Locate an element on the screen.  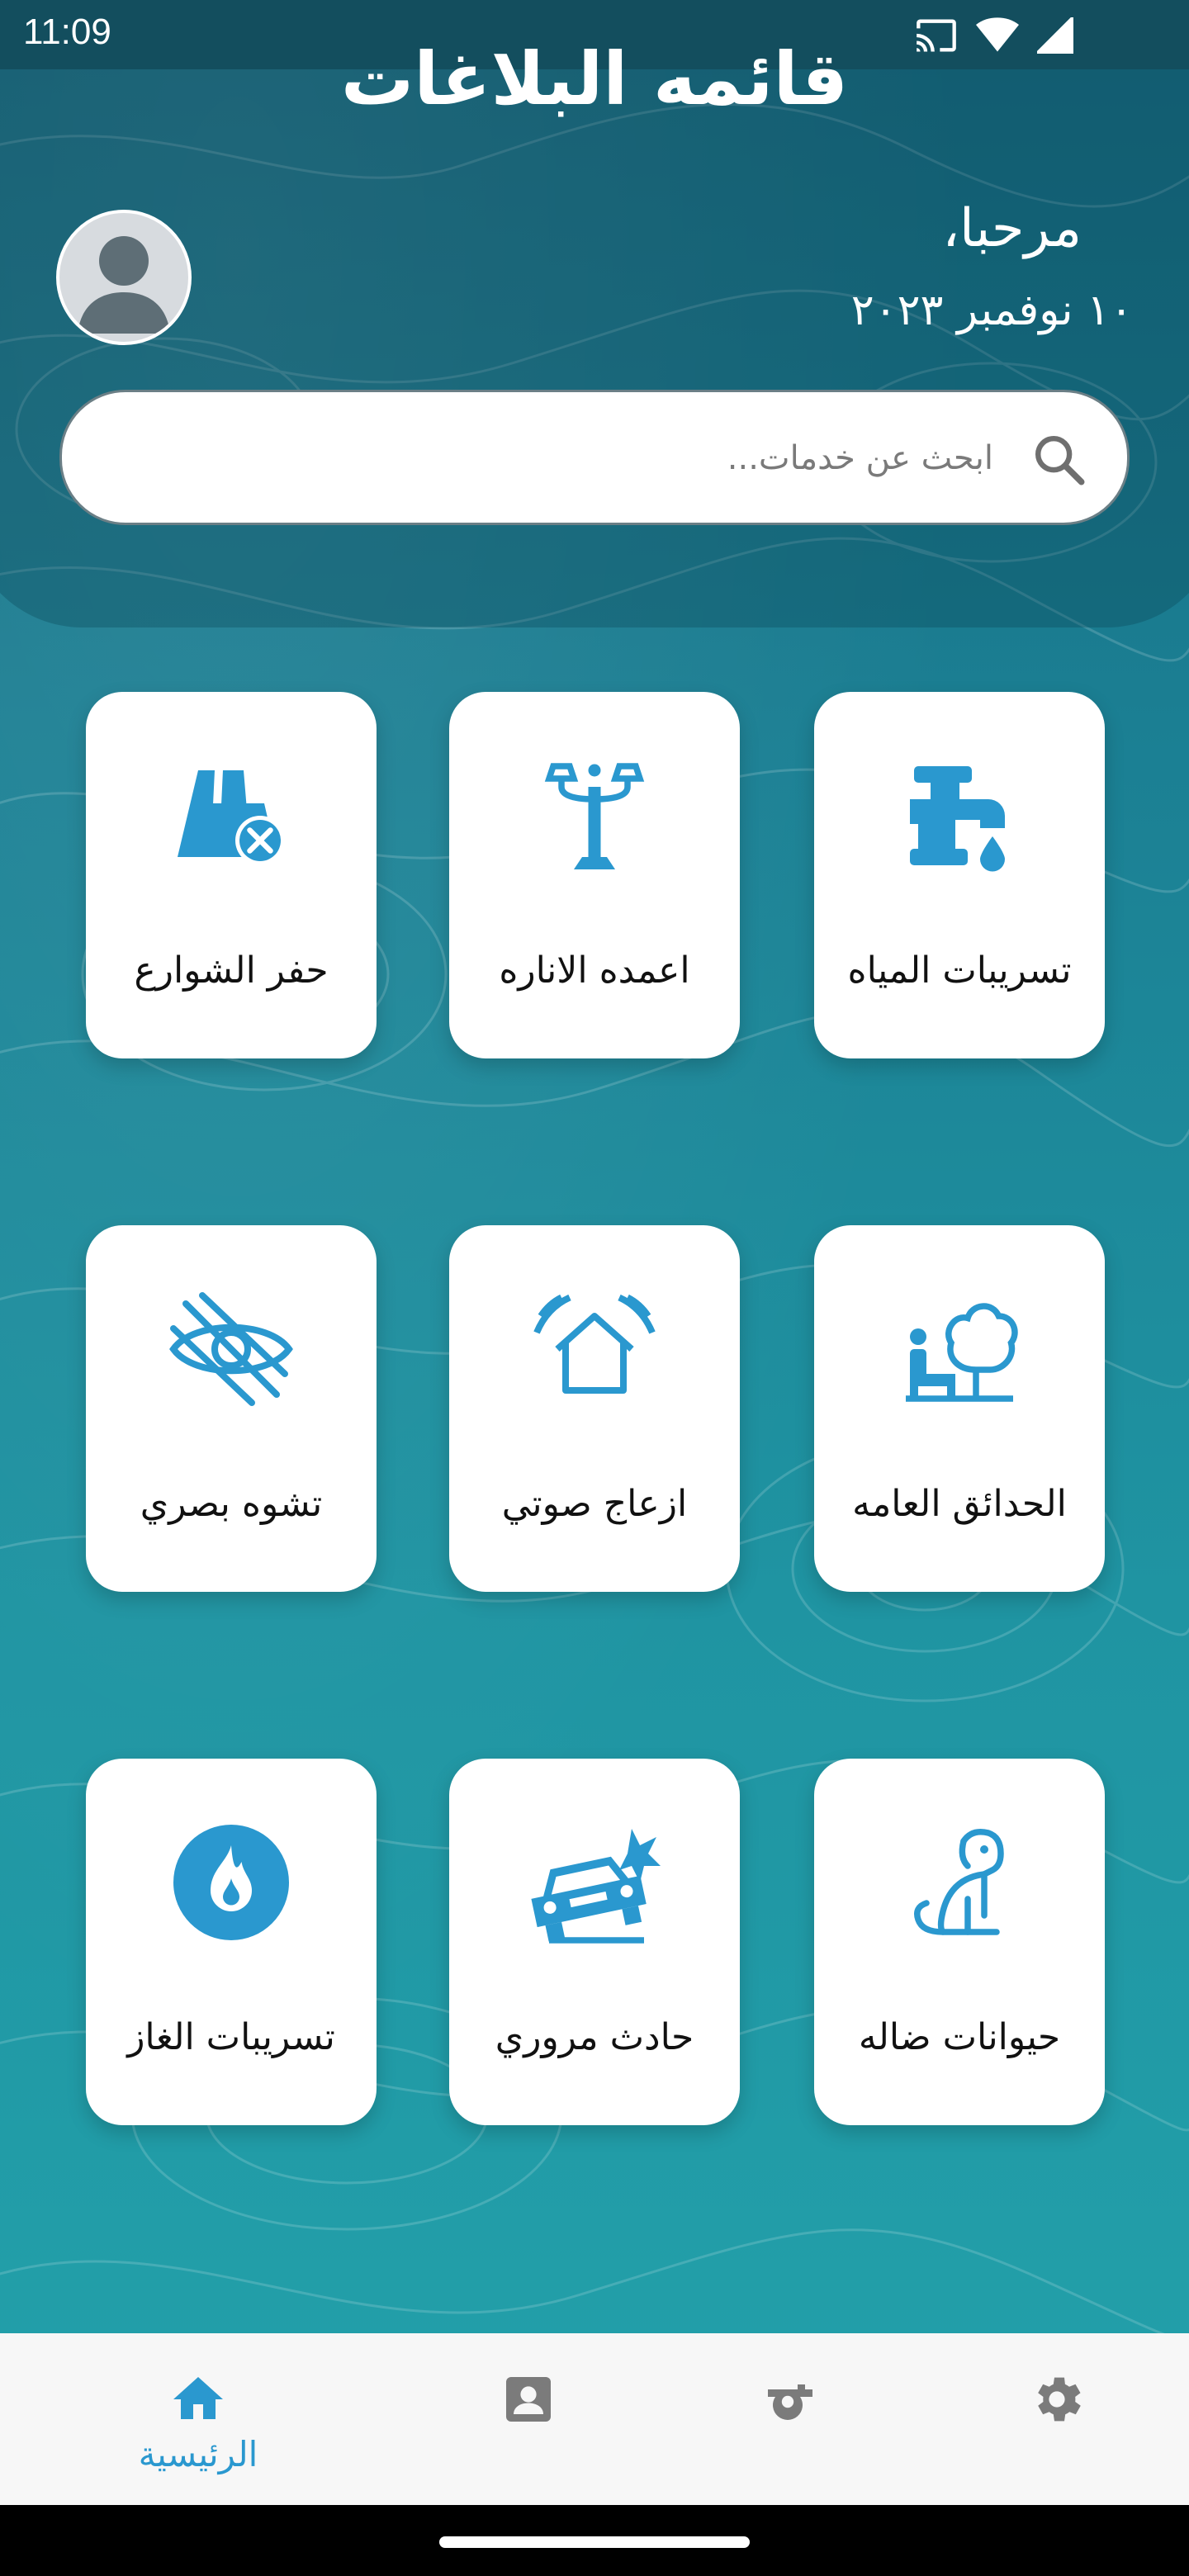
nav-reports is located at coordinates (793, 2419).